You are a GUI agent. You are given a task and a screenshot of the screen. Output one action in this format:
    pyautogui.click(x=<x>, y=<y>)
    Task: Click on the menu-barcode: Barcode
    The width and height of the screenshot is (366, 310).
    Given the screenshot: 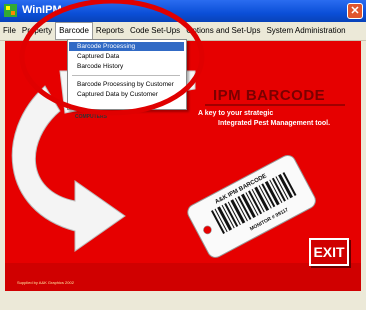 What is the action you would take?
    pyautogui.click(x=74, y=31)
    